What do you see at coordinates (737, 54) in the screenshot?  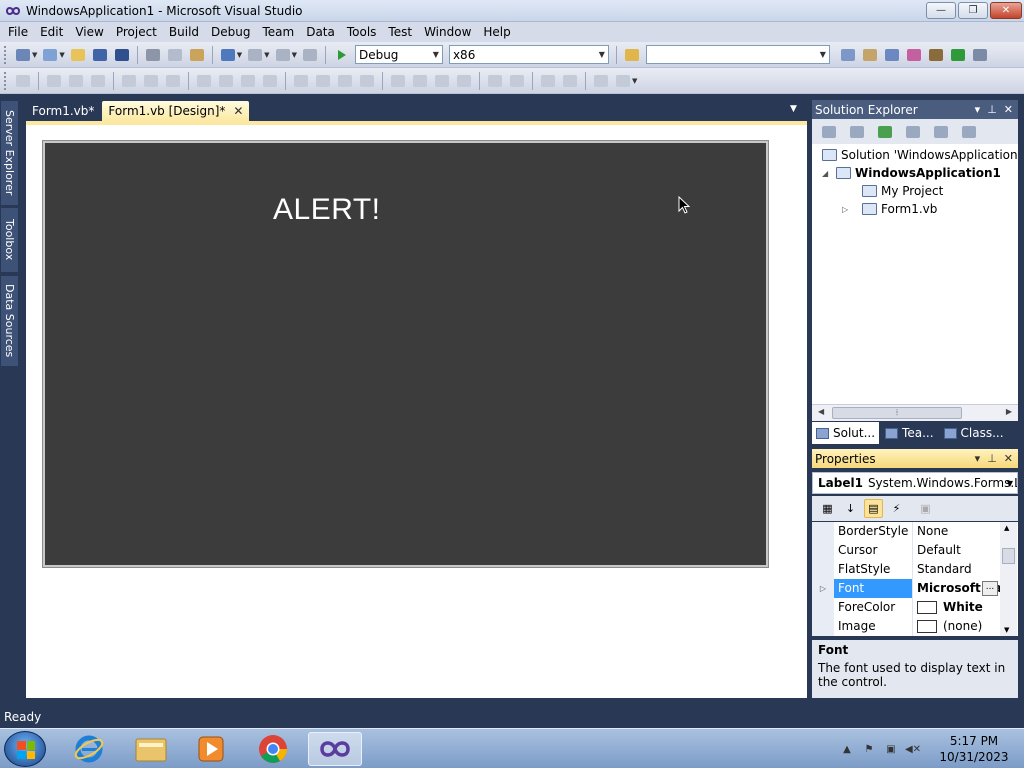 I see `find-combo: ▼` at bounding box center [737, 54].